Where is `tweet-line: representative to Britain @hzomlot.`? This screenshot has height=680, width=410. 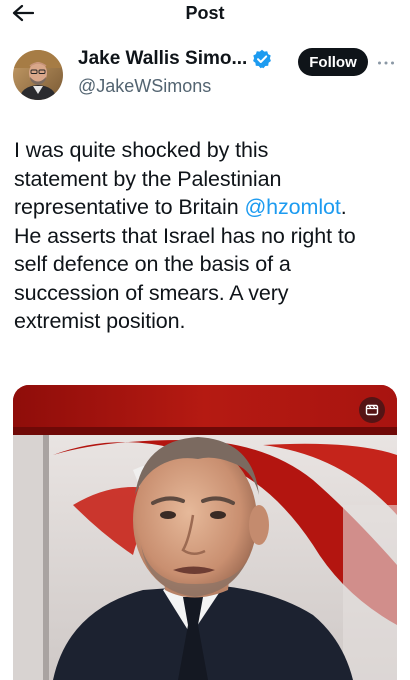
tweet-line: representative to Britain @hzomlot. is located at coordinates (206, 207).